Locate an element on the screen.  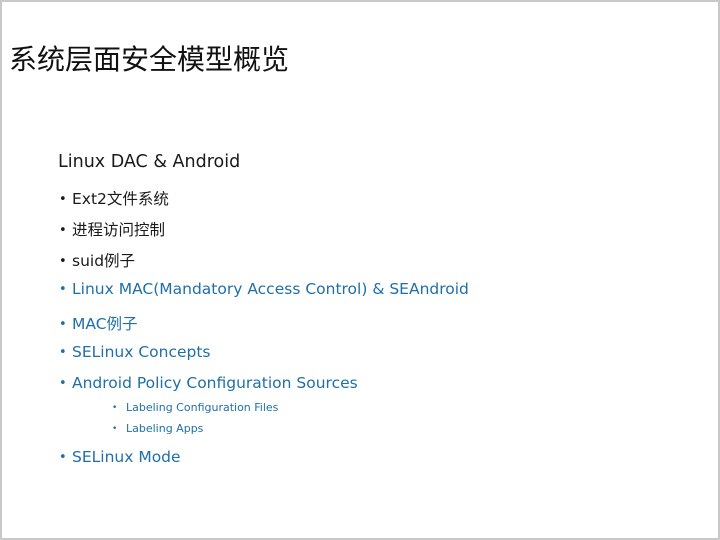
sublist-item-labeling-config: • Labeling Configuration Files is located at coordinates (195, 407).